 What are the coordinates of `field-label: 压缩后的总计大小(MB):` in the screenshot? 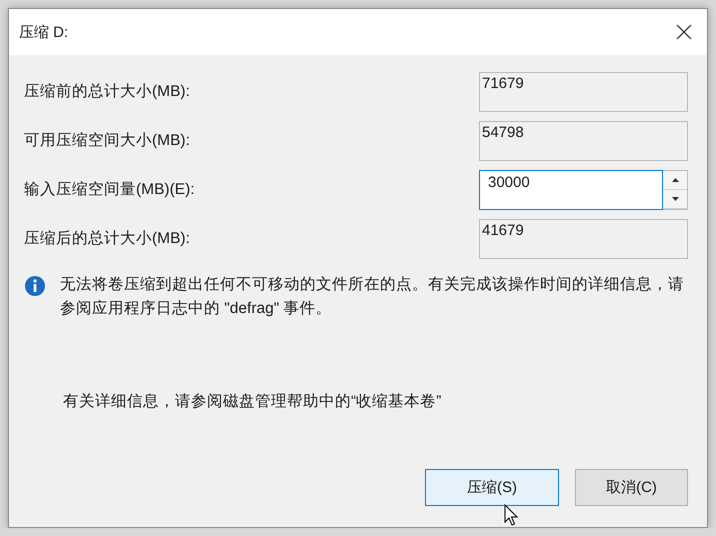 It's located at (107, 239).